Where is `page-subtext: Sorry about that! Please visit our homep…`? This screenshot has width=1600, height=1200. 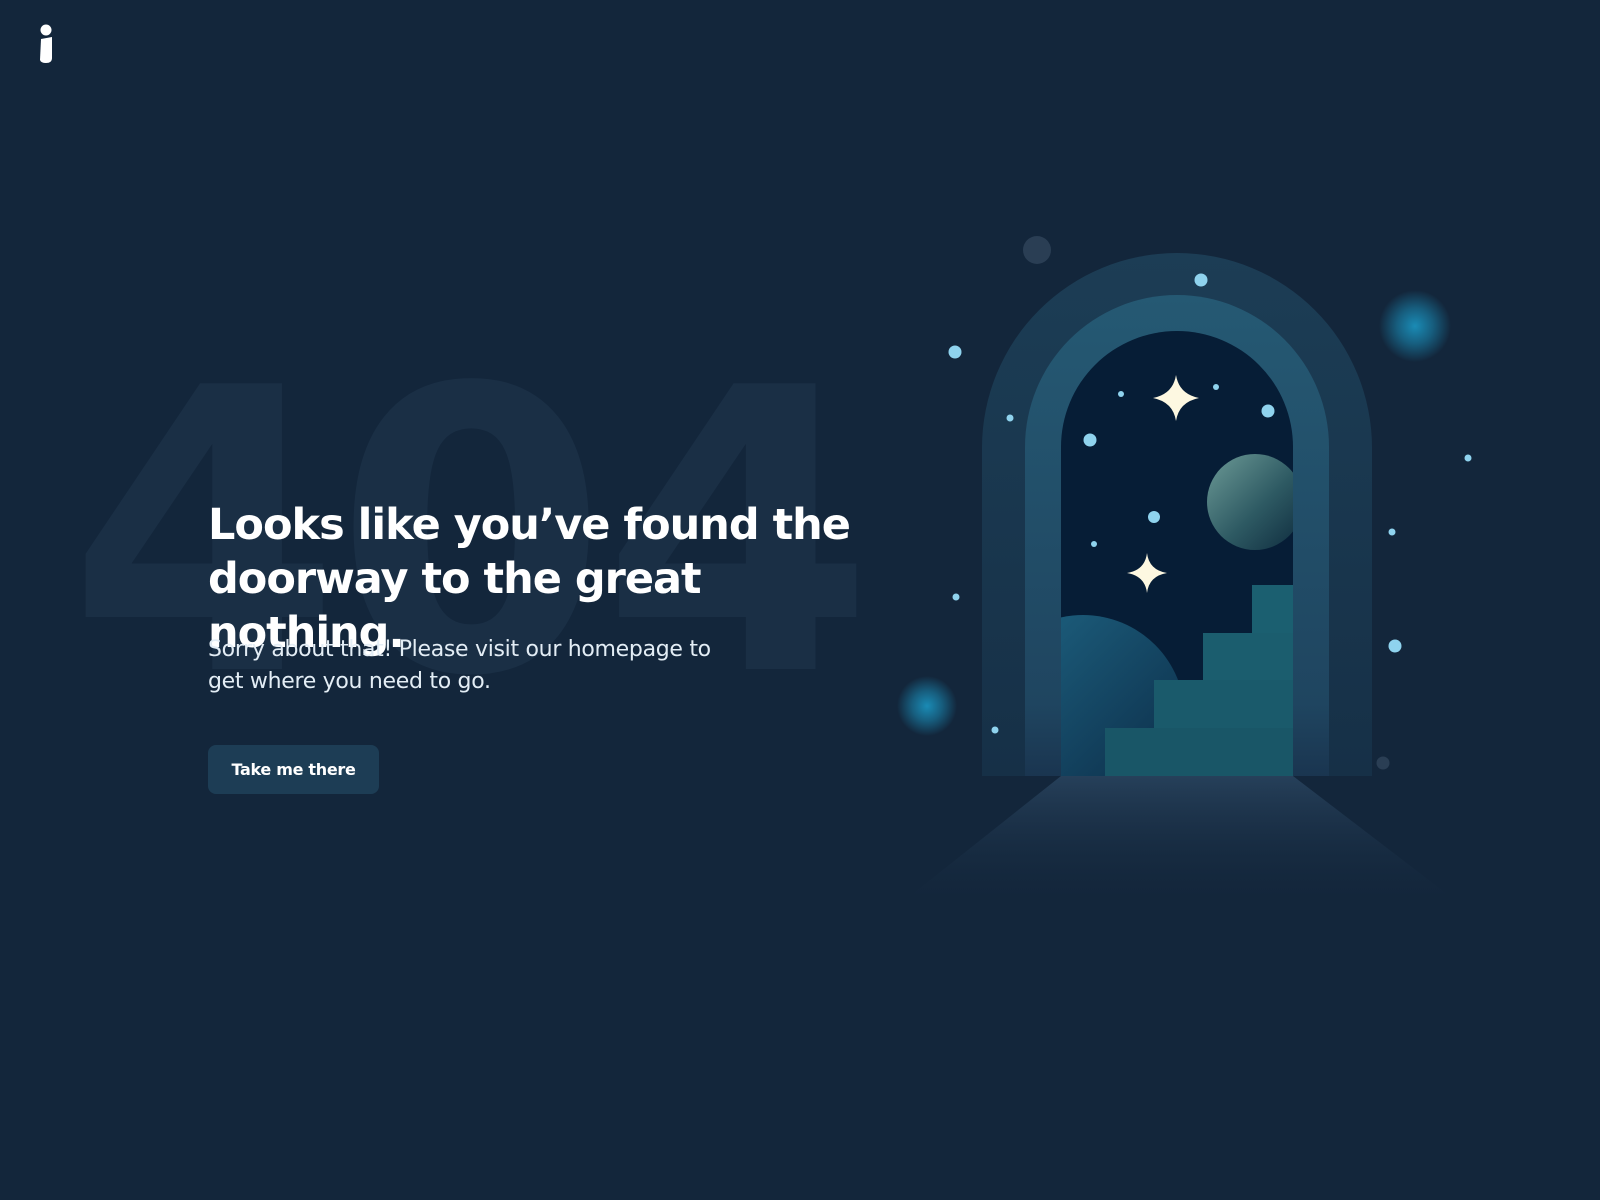
page-subtext: Sorry about that! Please visit our homep… is located at coordinates (459, 665).